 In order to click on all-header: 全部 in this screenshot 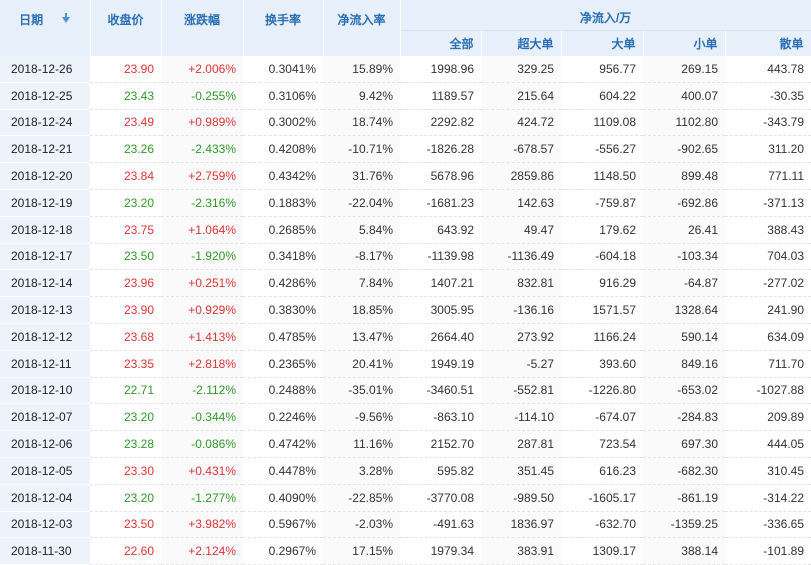, I will do `click(441, 43)`.